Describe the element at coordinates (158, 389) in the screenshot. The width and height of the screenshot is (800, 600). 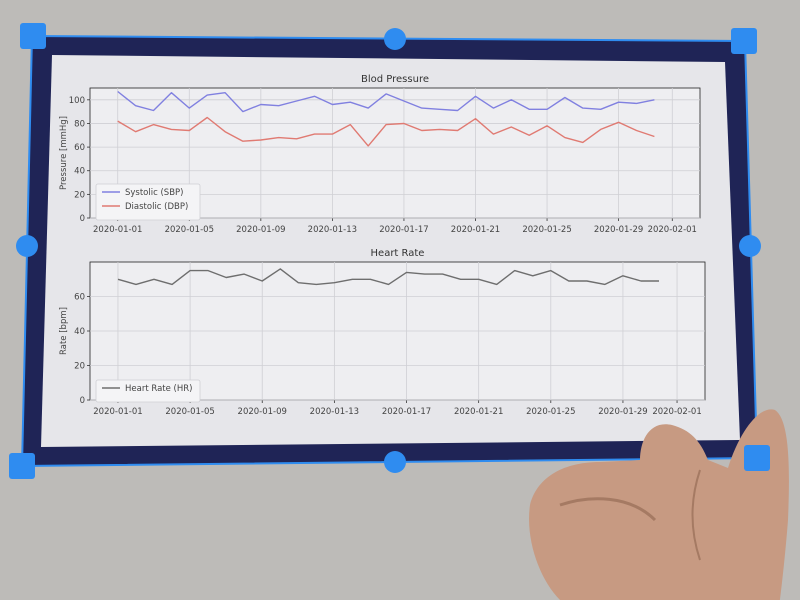
I see `legend-label: Heart Rate (HR)` at that location.